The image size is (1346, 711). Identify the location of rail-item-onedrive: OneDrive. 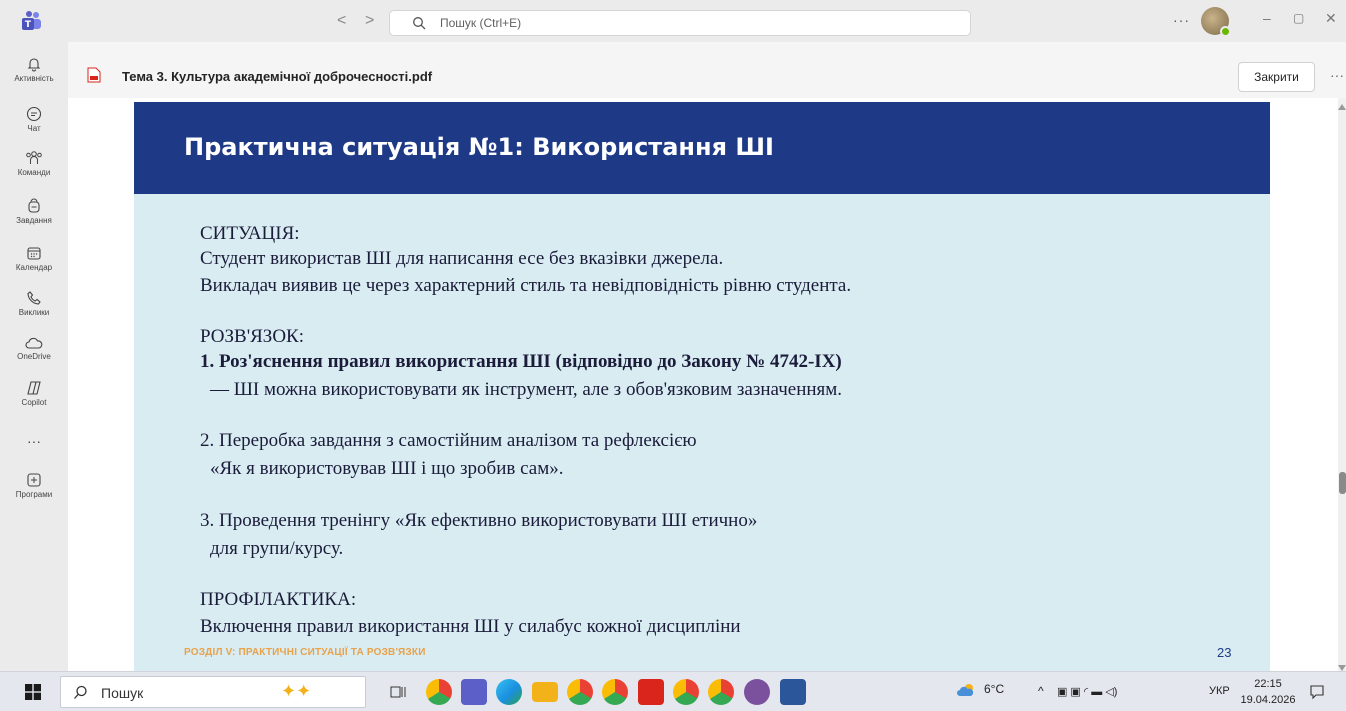
(34, 348).